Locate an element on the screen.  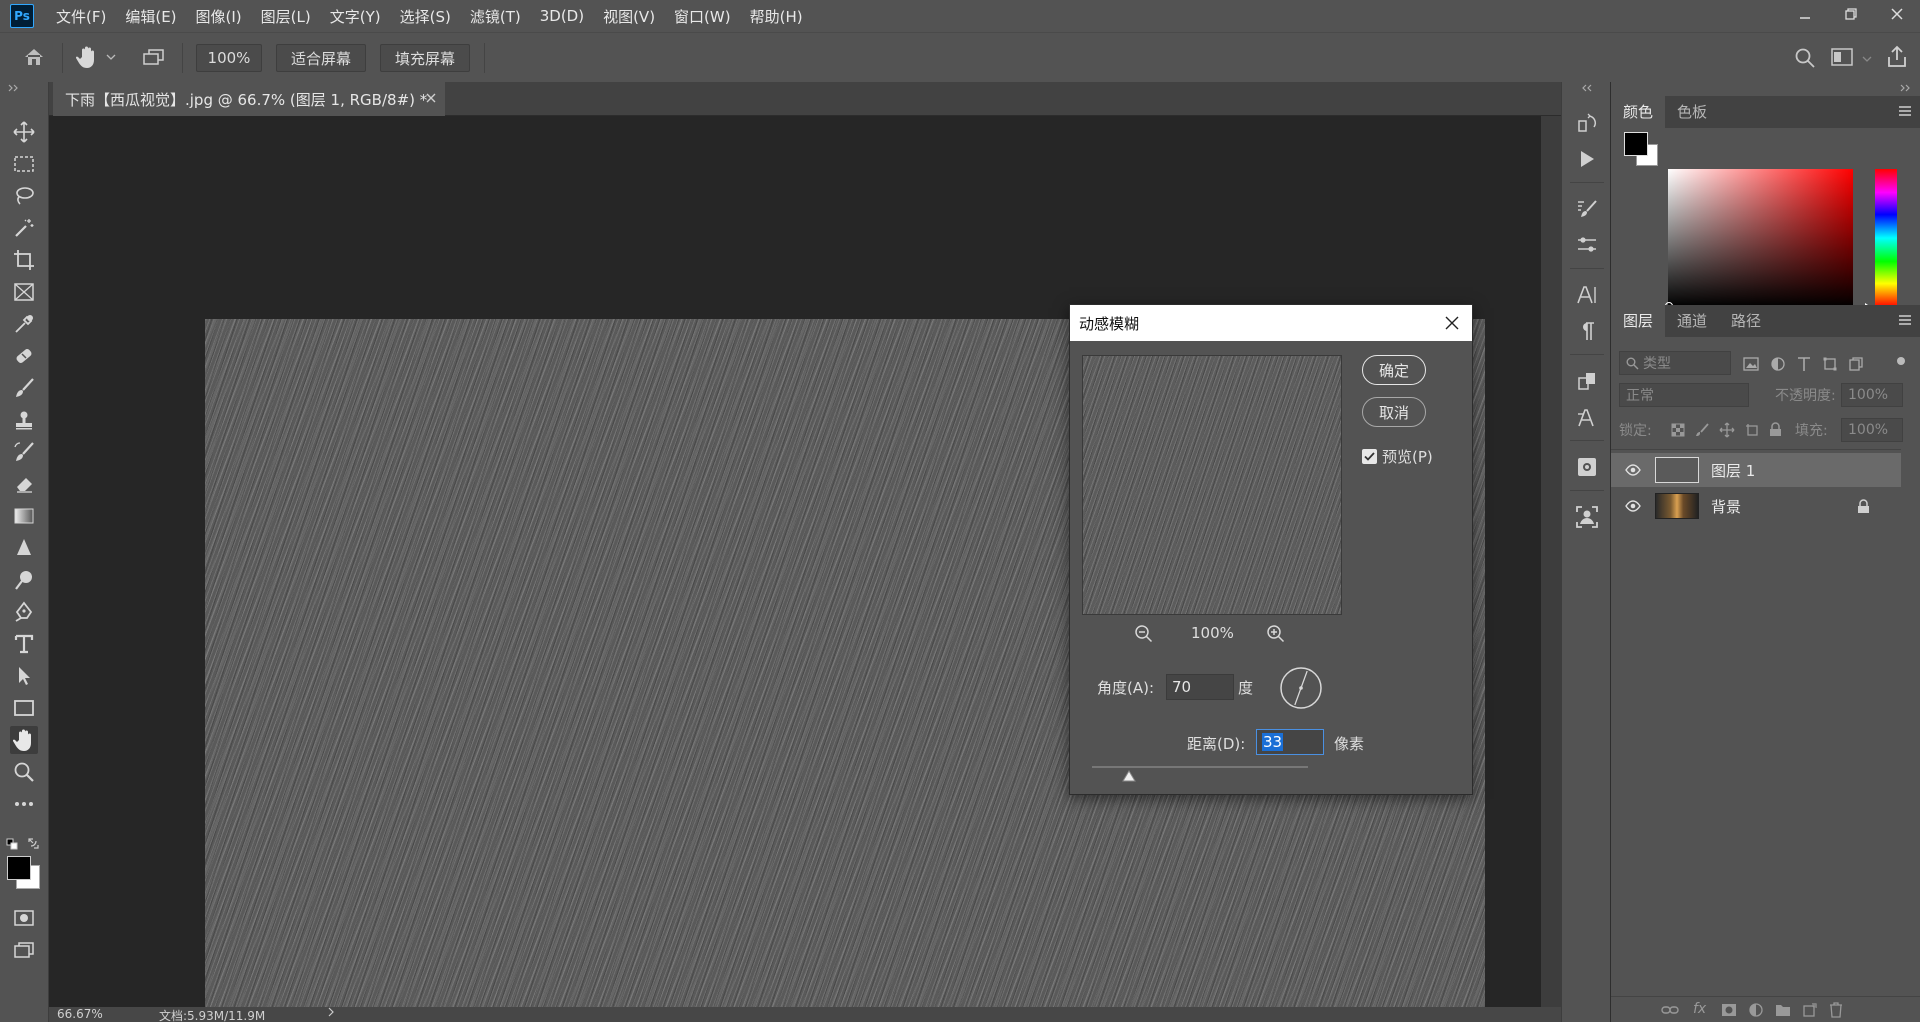
cancel-button: 取消 is located at coordinates (1394, 412).